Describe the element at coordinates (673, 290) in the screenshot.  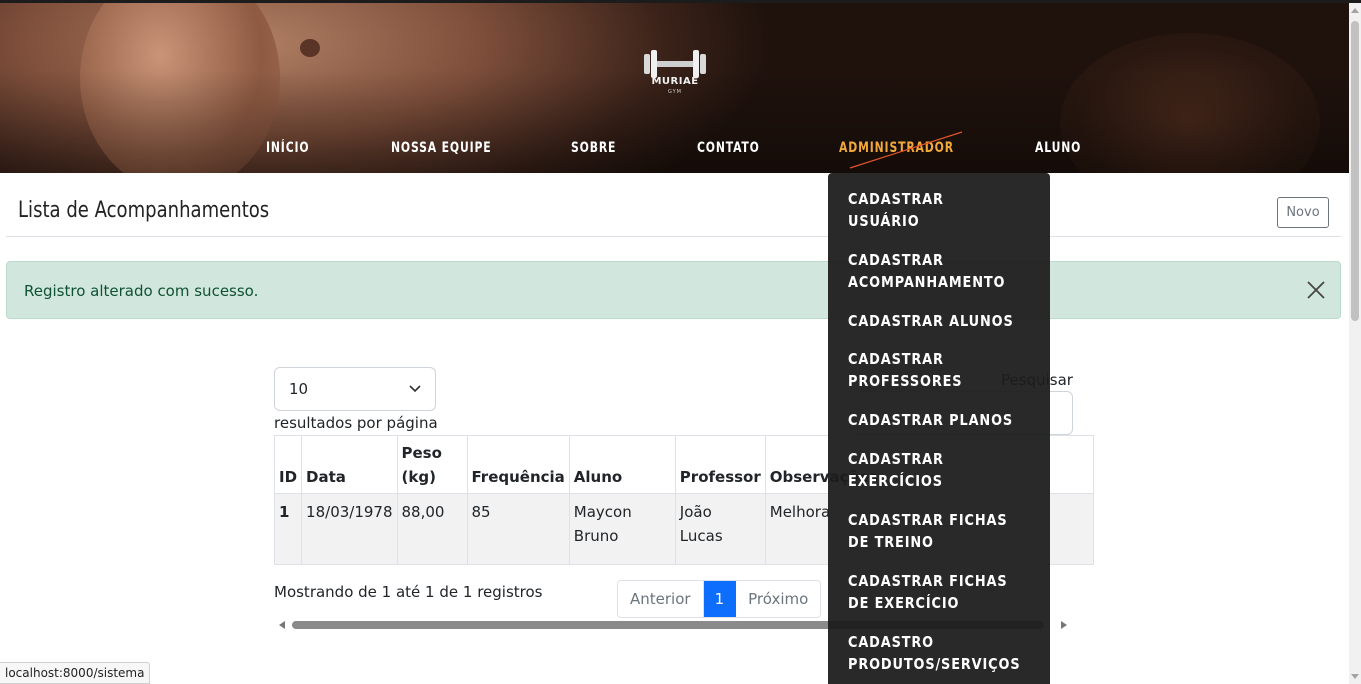
I see `success-alert: Registro alterado com sucesso.` at that location.